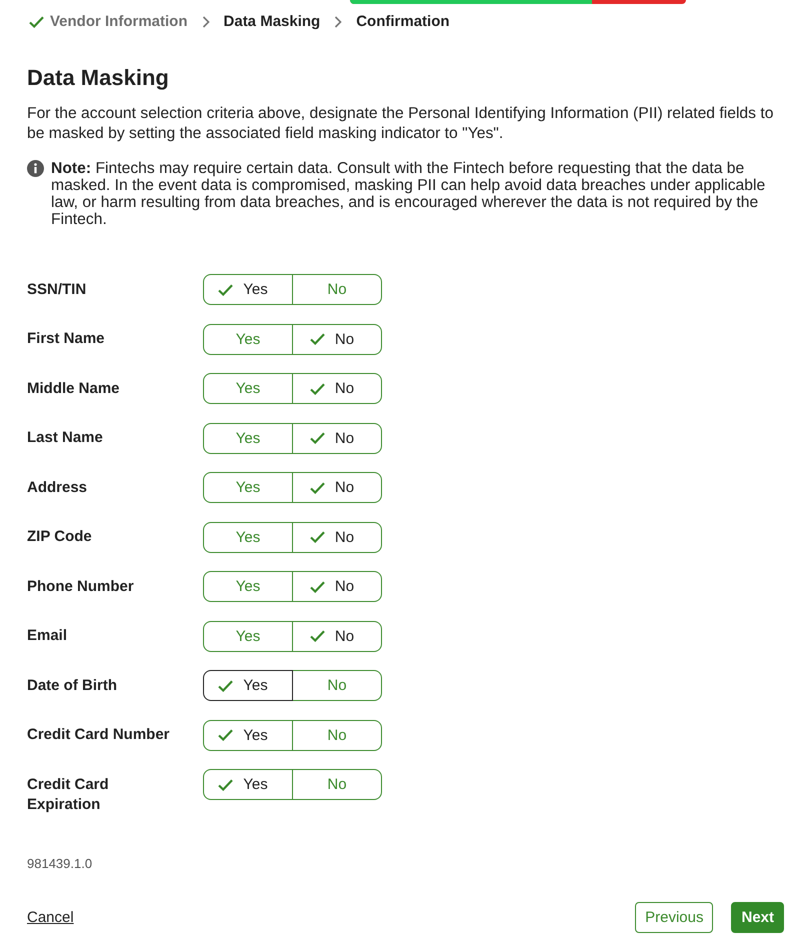 Image resolution: width=809 pixels, height=946 pixels. What do you see at coordinates (99, 735) in the screenshot?
I see `field-label: Credit Card Number` at bounding box center [99, 735].